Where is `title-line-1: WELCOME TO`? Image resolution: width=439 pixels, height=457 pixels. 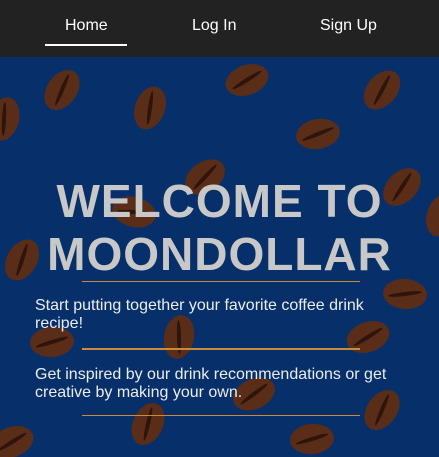 title-line-1: WELCOME TO is located at coordinates (219, 201).